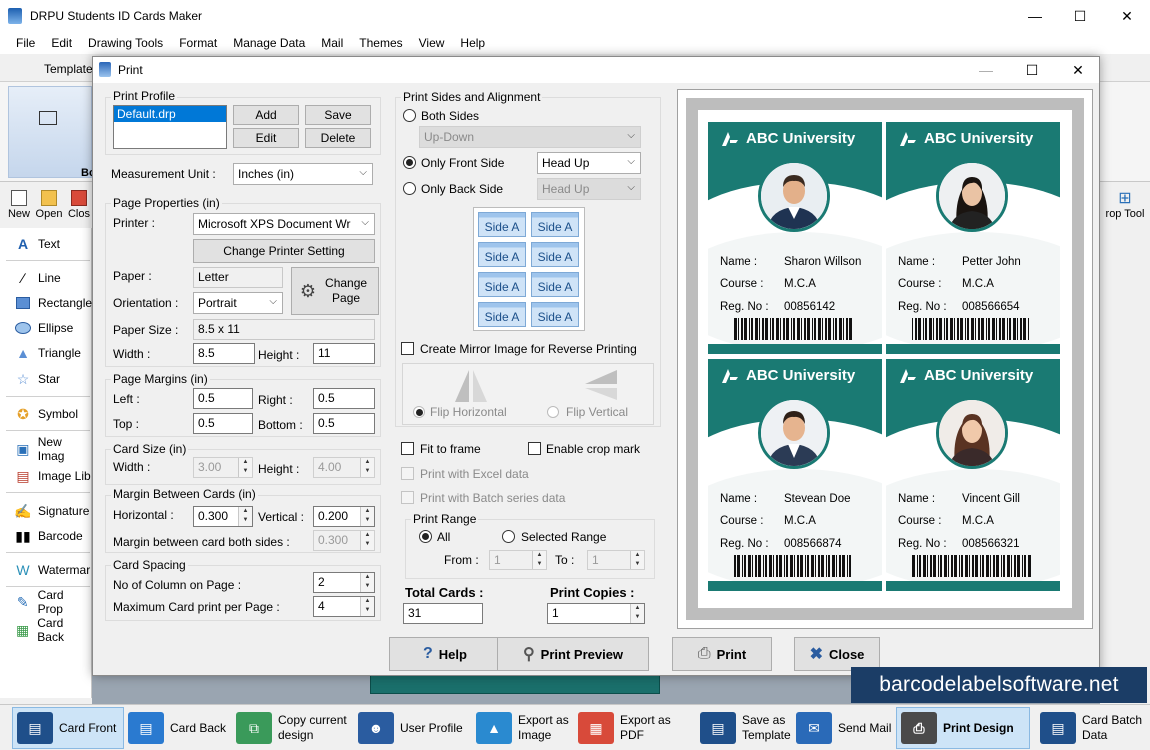 This screenshot has height=750, width=1150. What do you see at coordinates (266, 138) in the screenshot?
I see `edit-profile-button: Edit` at bounding box center [266, 138].